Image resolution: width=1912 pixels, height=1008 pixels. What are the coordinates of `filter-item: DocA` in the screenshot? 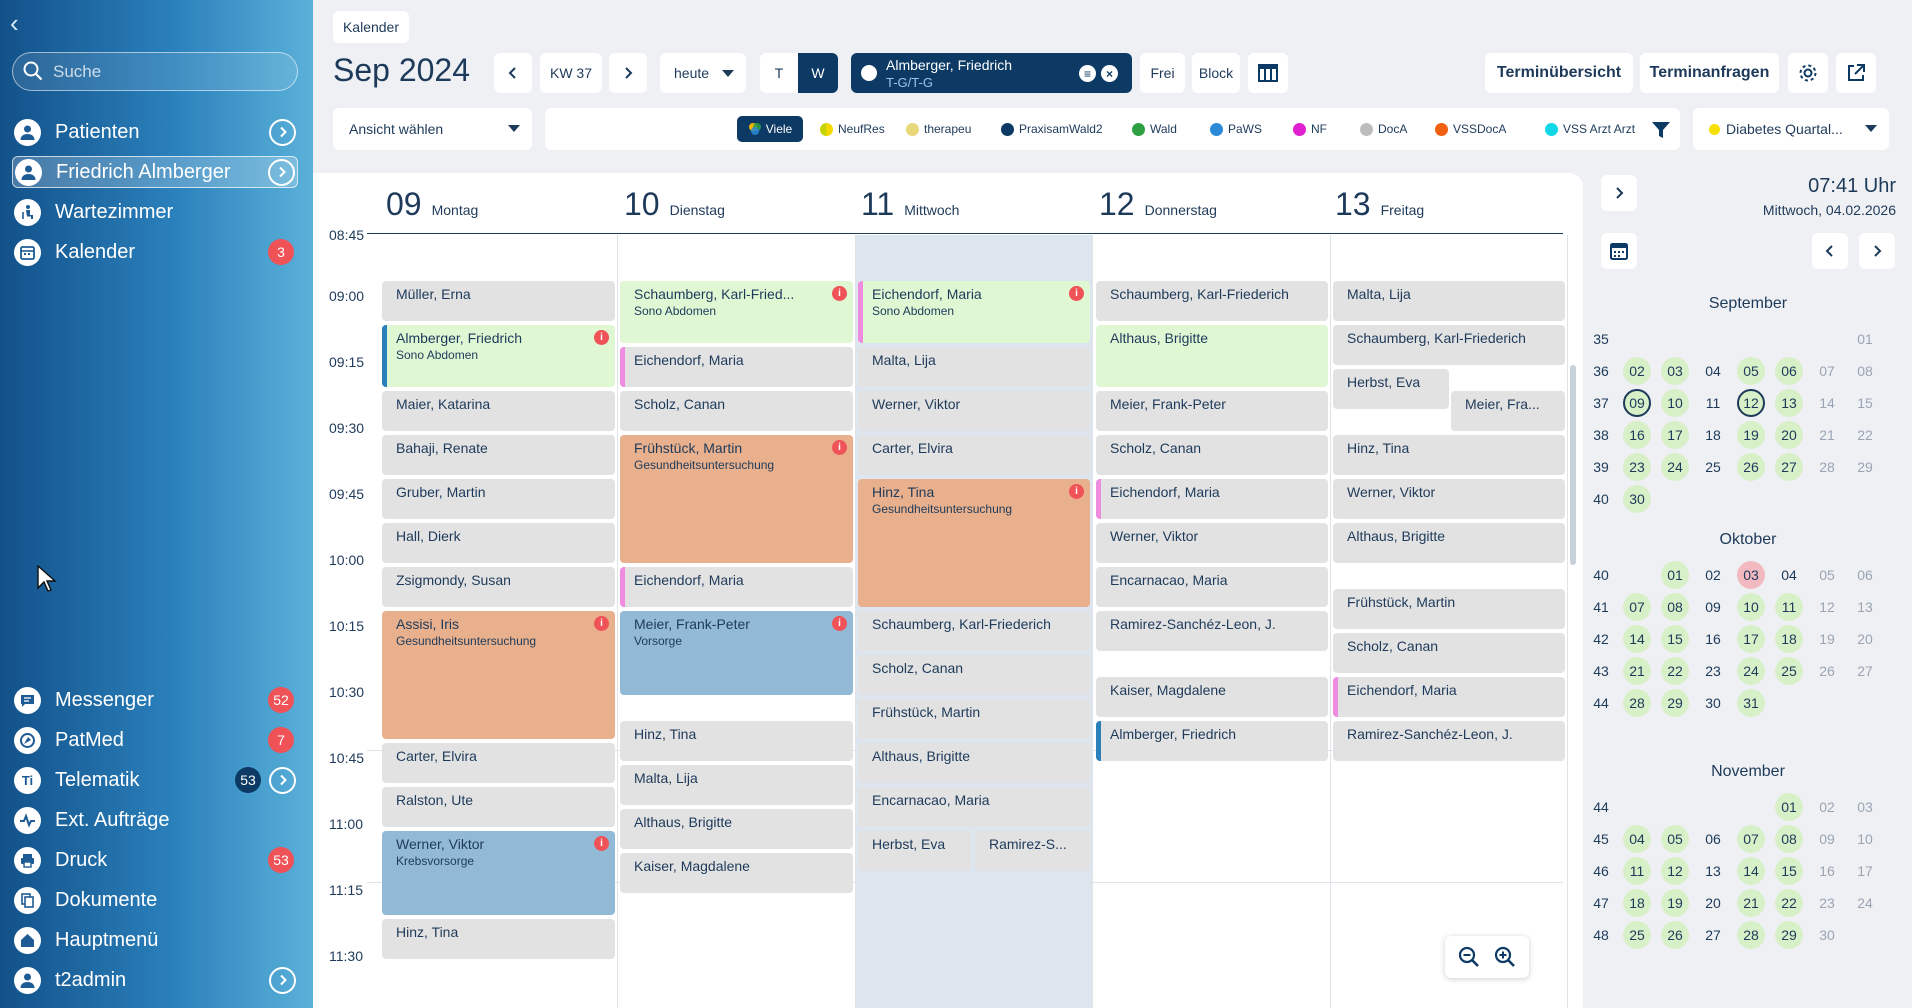 It's located at (1383, 129).